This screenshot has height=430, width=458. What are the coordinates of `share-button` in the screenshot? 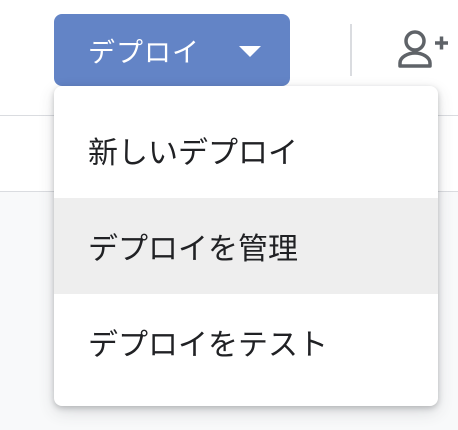 It's located at (423, 50).